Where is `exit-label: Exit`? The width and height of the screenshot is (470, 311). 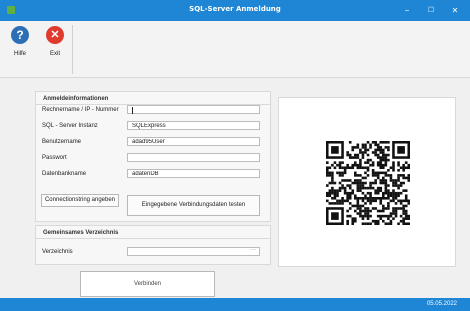 exit-label: Exit is located at coordinates (54, 54).